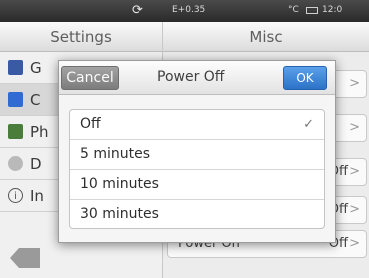 This screenshot has width=369, height=278. What do you see at coordinates (189, 10) in the screenshot?
I see `signal-readout: E+0.35` at bounding box center [189, 10].